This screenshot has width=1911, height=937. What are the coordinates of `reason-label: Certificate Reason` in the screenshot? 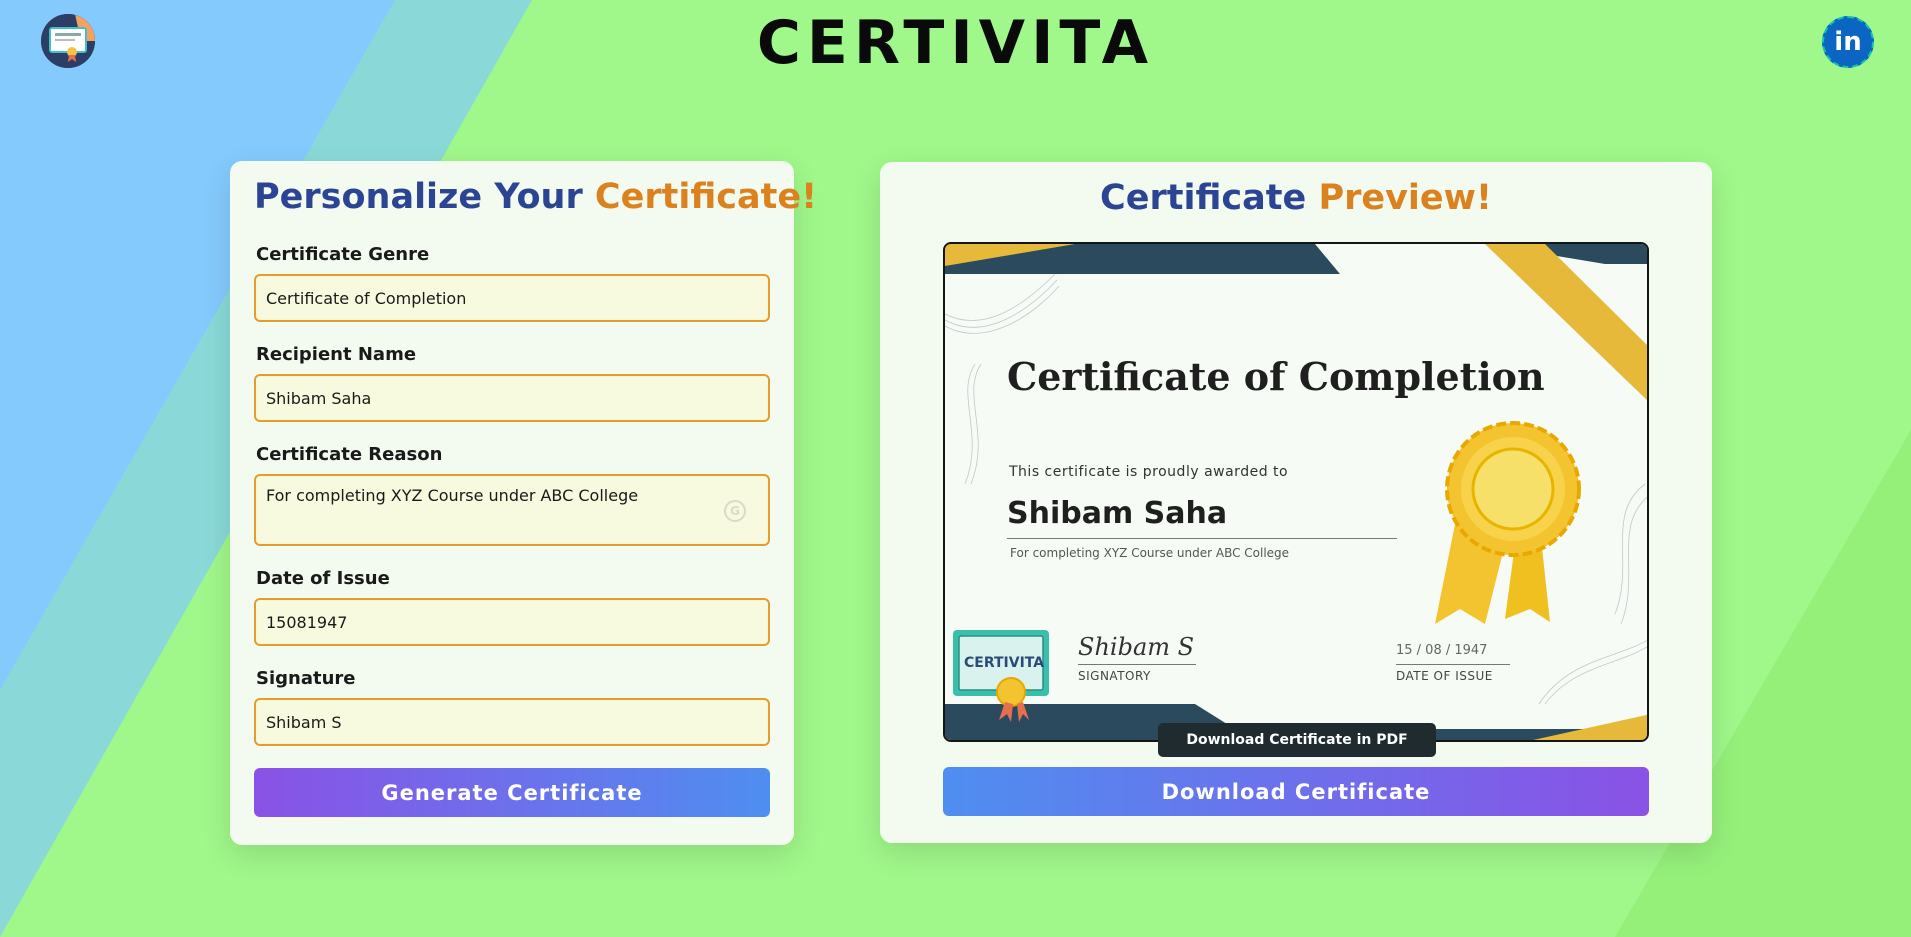 It's located at (349, 454).